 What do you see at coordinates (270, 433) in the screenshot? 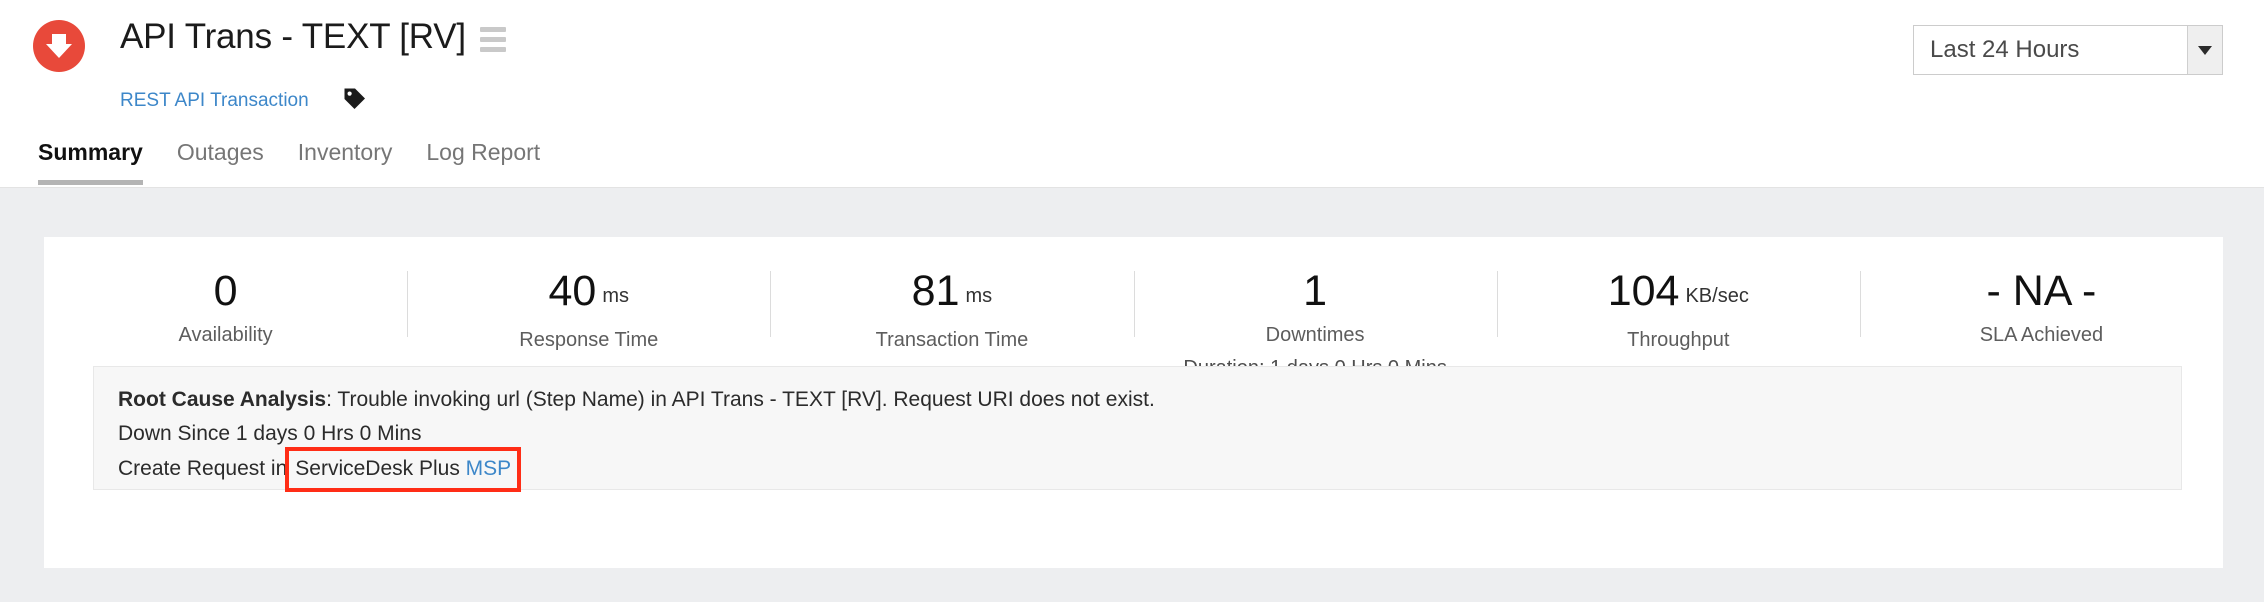
I see `rca-down-since: Down Since 1 days 0 Hrs 0 Mins` at bounding box center [270, 433].